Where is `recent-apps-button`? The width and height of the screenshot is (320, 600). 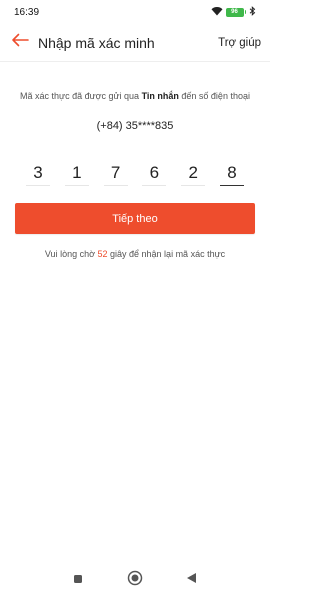 recent-apps-button is located at coordinates (78, 580).